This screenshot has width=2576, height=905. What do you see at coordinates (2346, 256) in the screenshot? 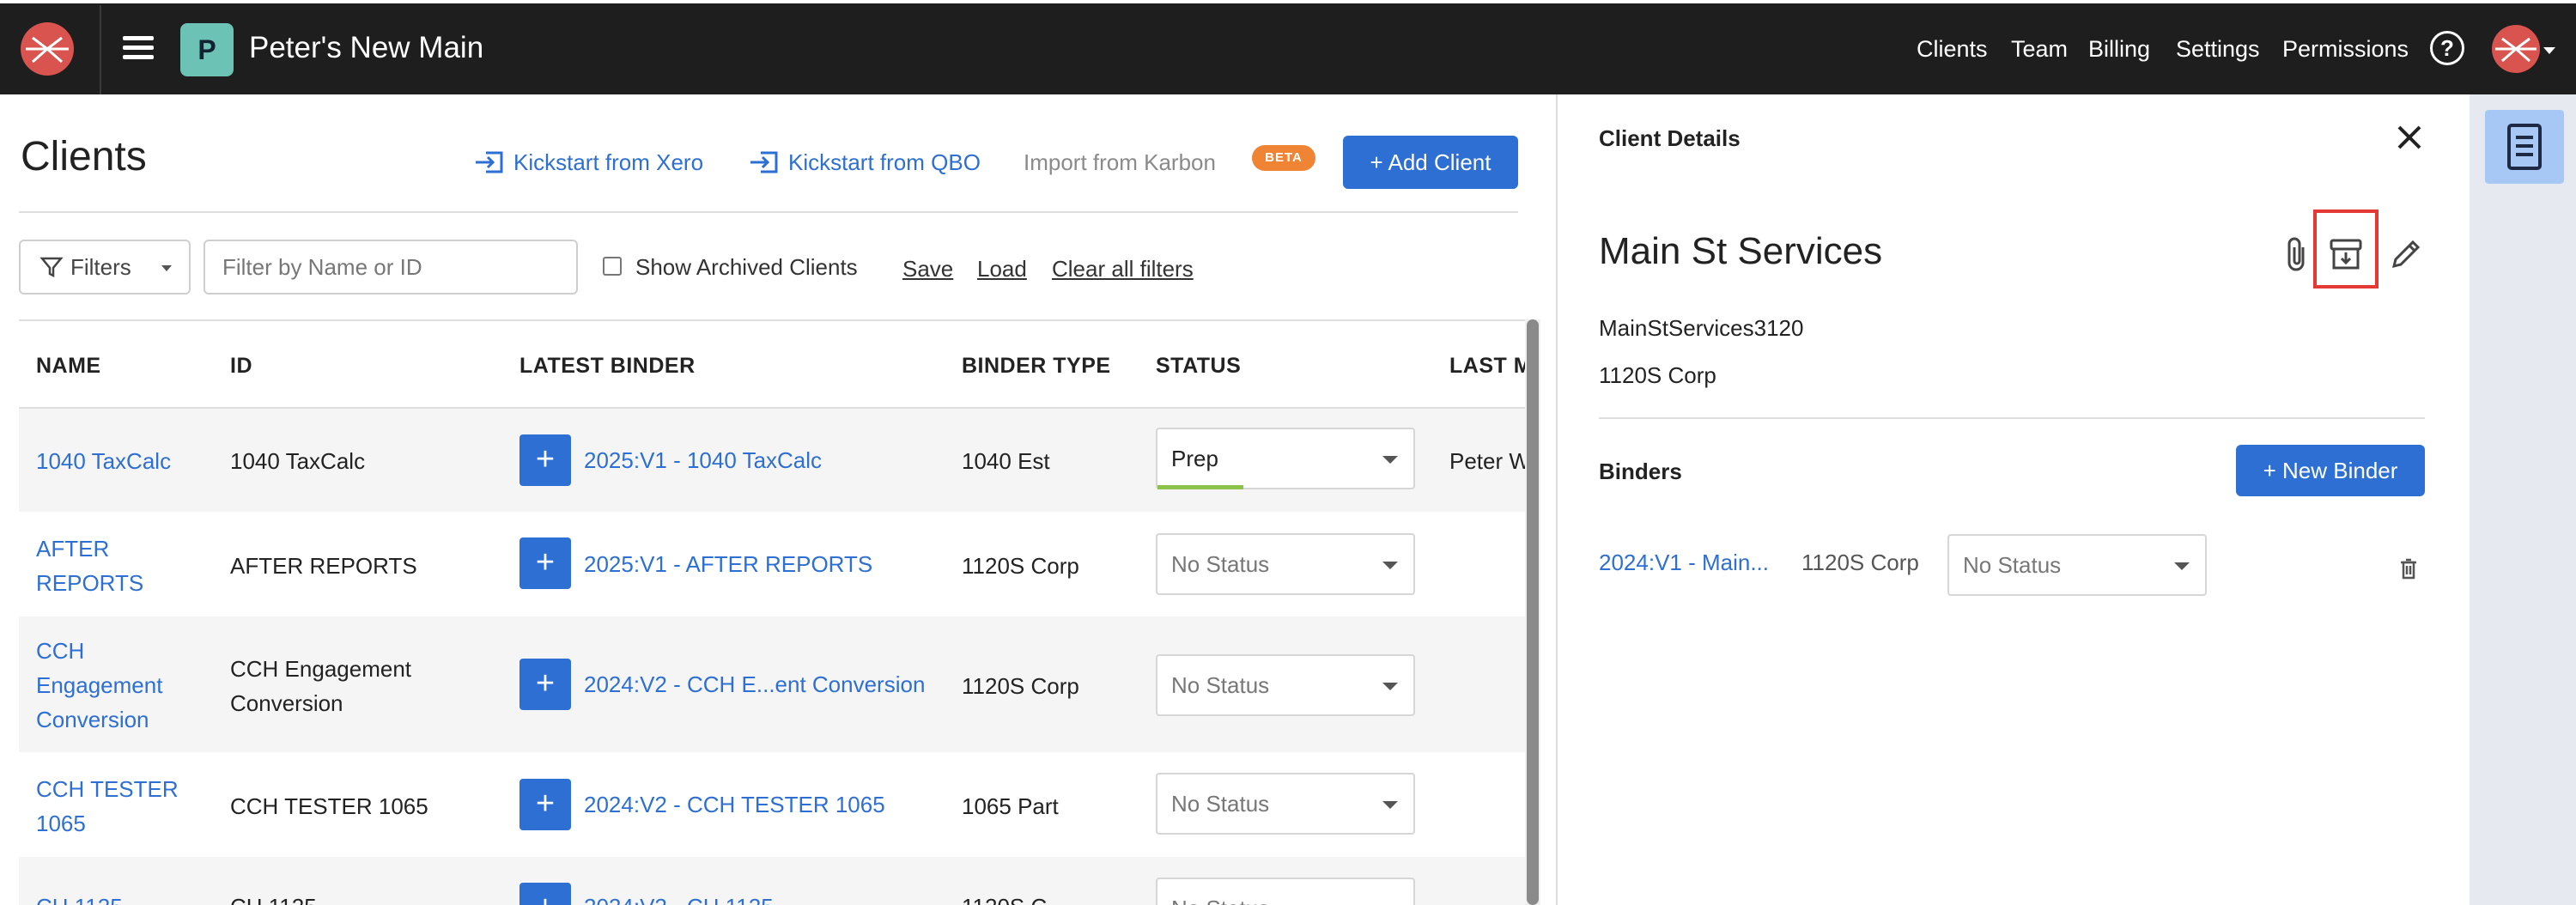
I see `archive-icon` at bounding box center [2346, 256].